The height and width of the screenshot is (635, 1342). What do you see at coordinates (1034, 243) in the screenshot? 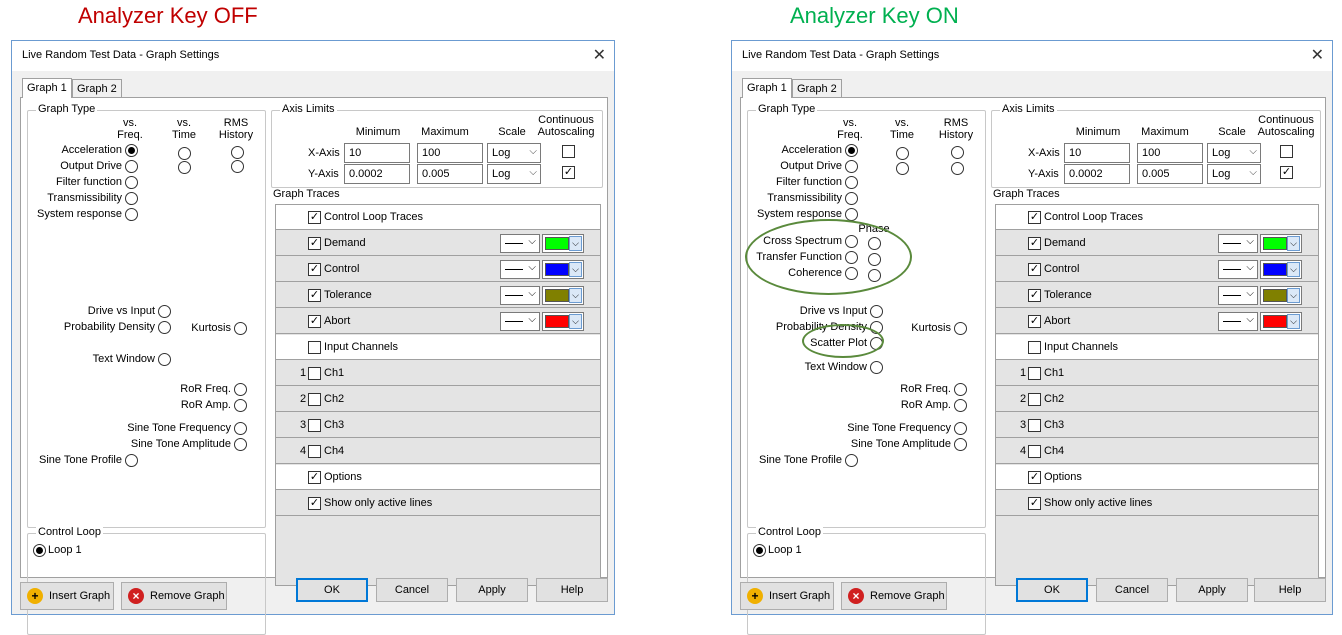
I see `checkbox-demand: ✓` at bounding box center [1034, 243].